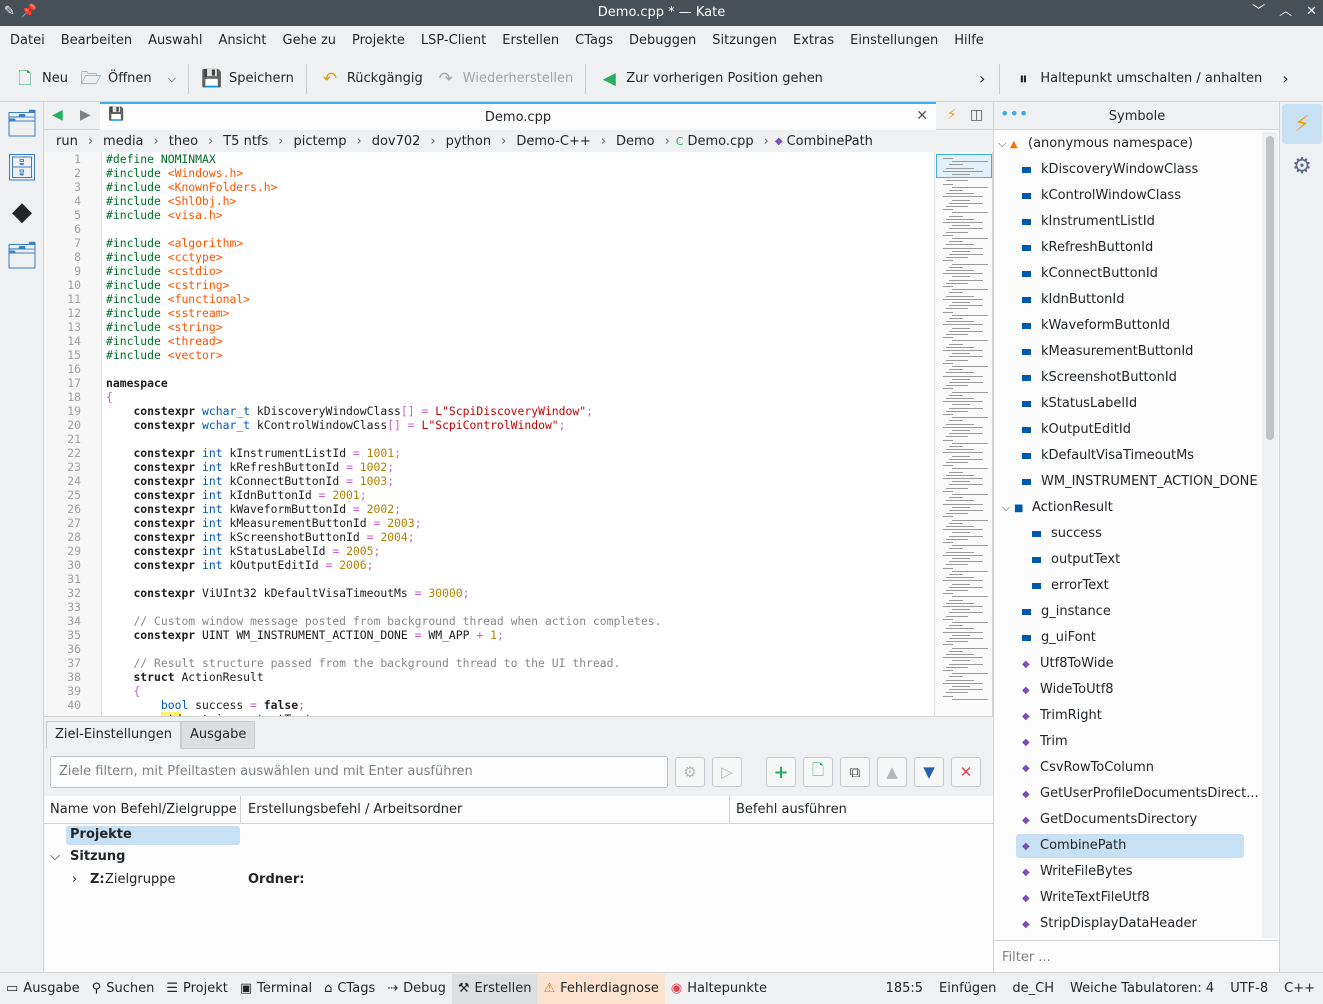  Describe the element at coordinates (123, 141) in the screenshot. I see `breadcrumb-item: media` at that location.